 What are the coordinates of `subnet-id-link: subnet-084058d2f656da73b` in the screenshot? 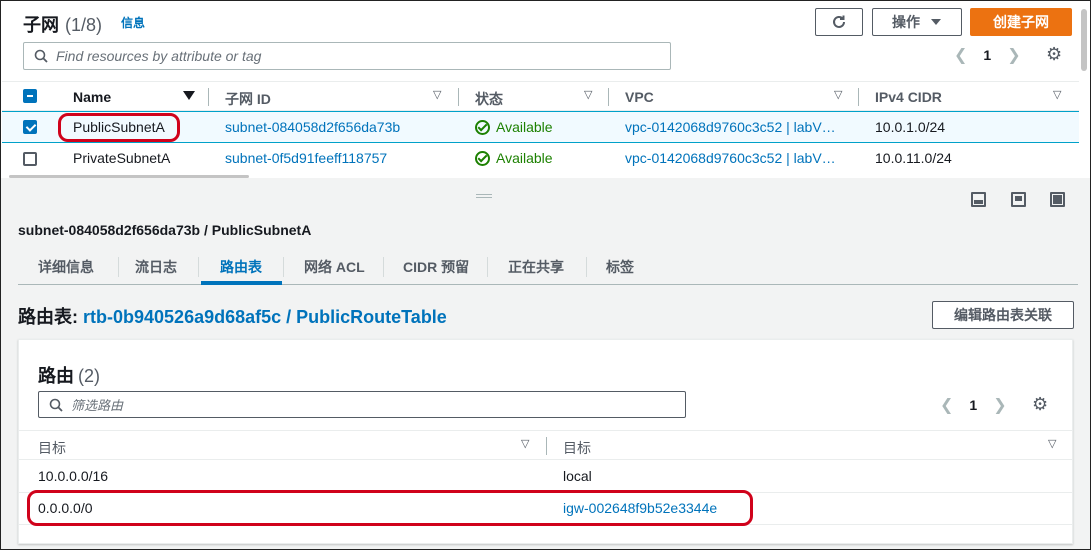 It's located at (312, 127).